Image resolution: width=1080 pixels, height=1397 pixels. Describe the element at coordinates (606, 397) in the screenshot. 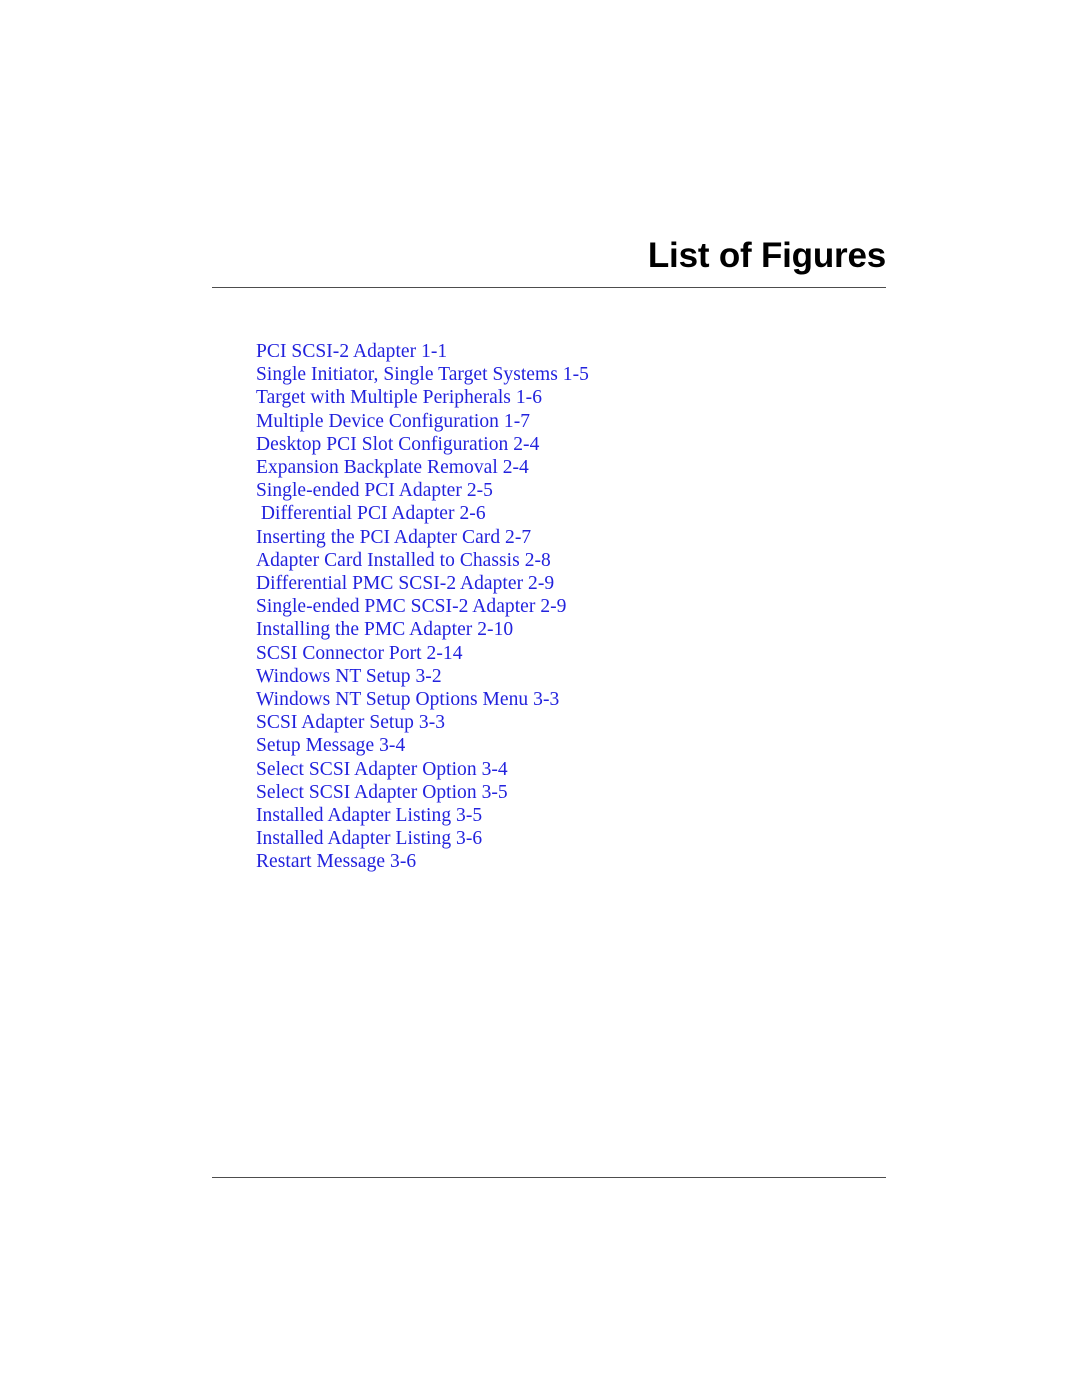

I see `figure-list-item: Target with Multiple Peripherals 1-6` at that location.